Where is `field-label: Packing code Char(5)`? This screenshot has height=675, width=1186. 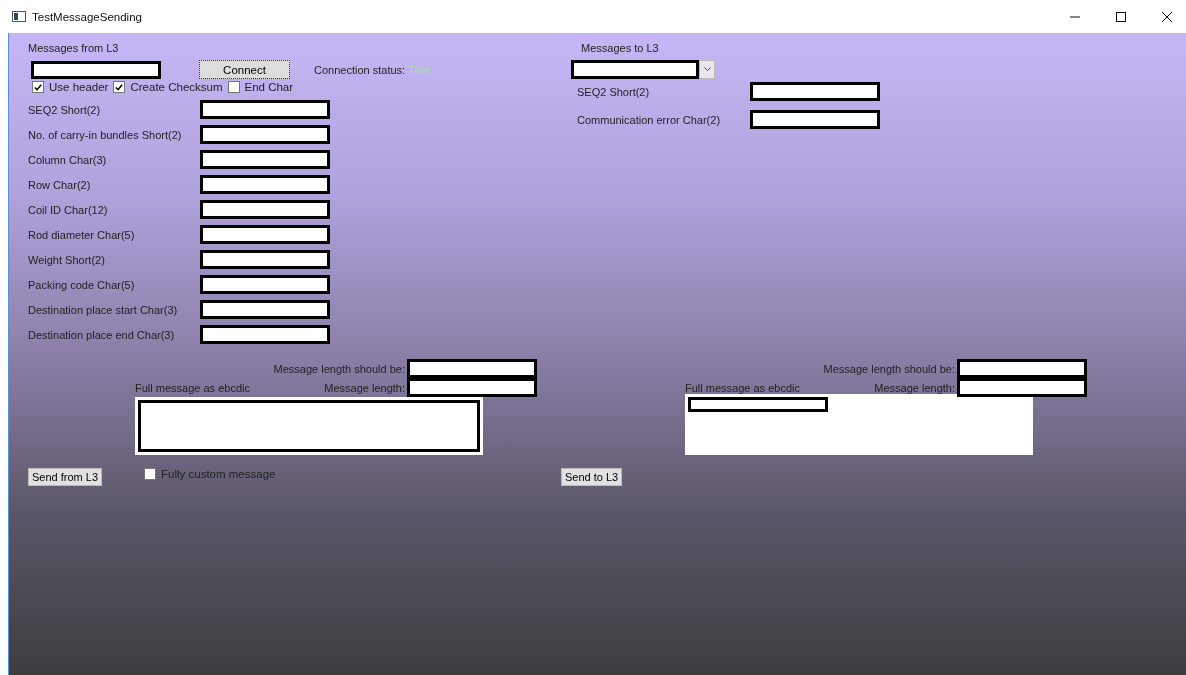 field-label: Packing code Char(5) is located at coordinates (82, 284).